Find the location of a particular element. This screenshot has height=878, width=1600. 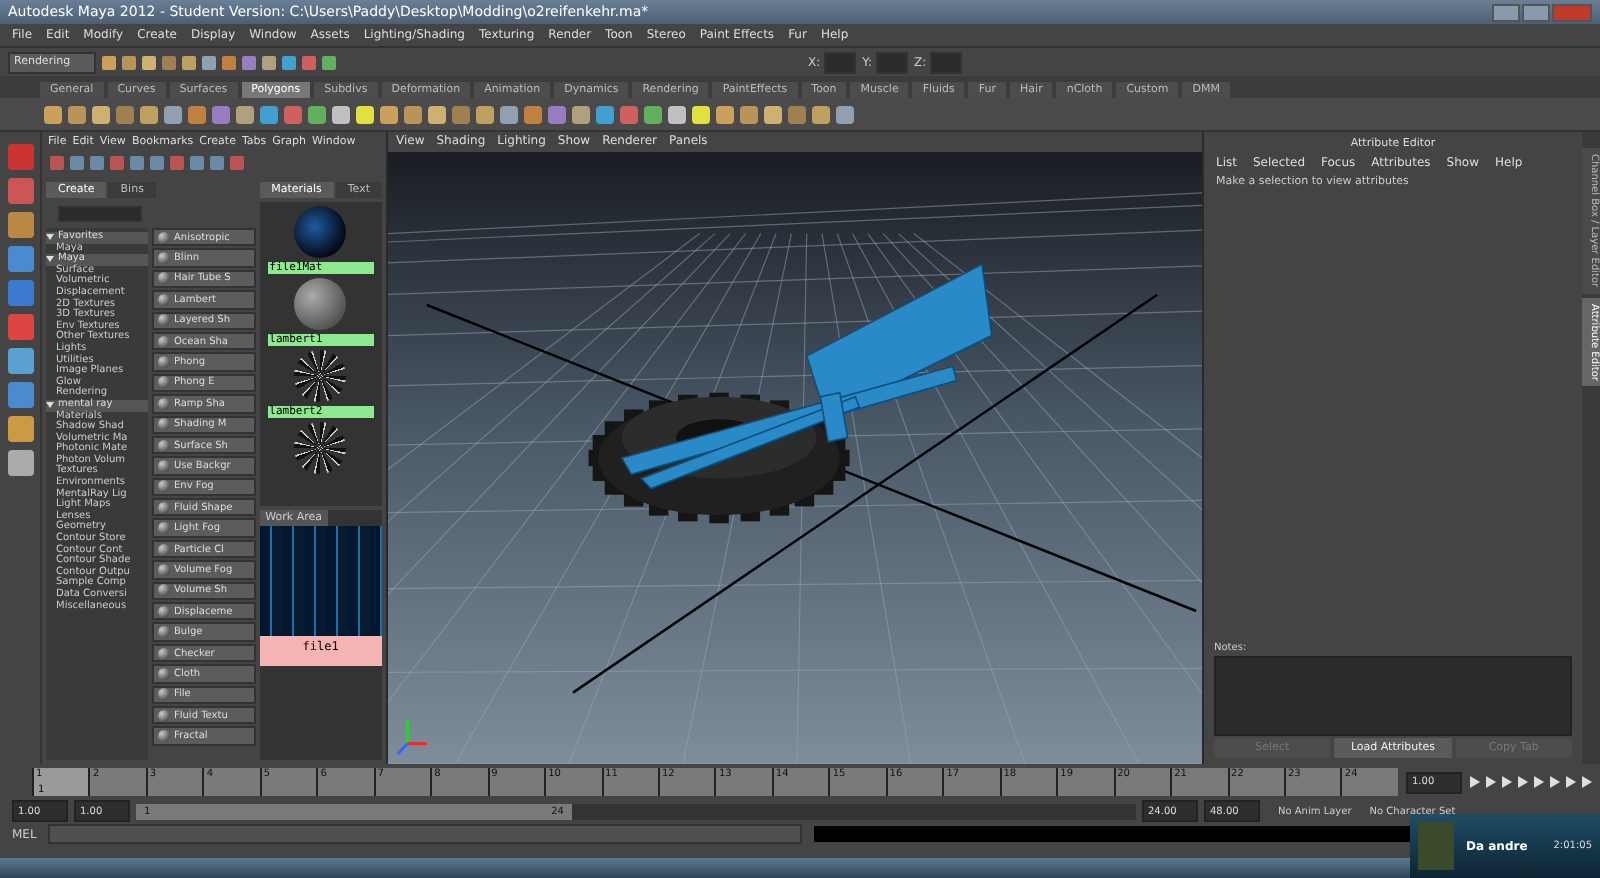

photo-placeholder is located at coordinates (1436, 846).